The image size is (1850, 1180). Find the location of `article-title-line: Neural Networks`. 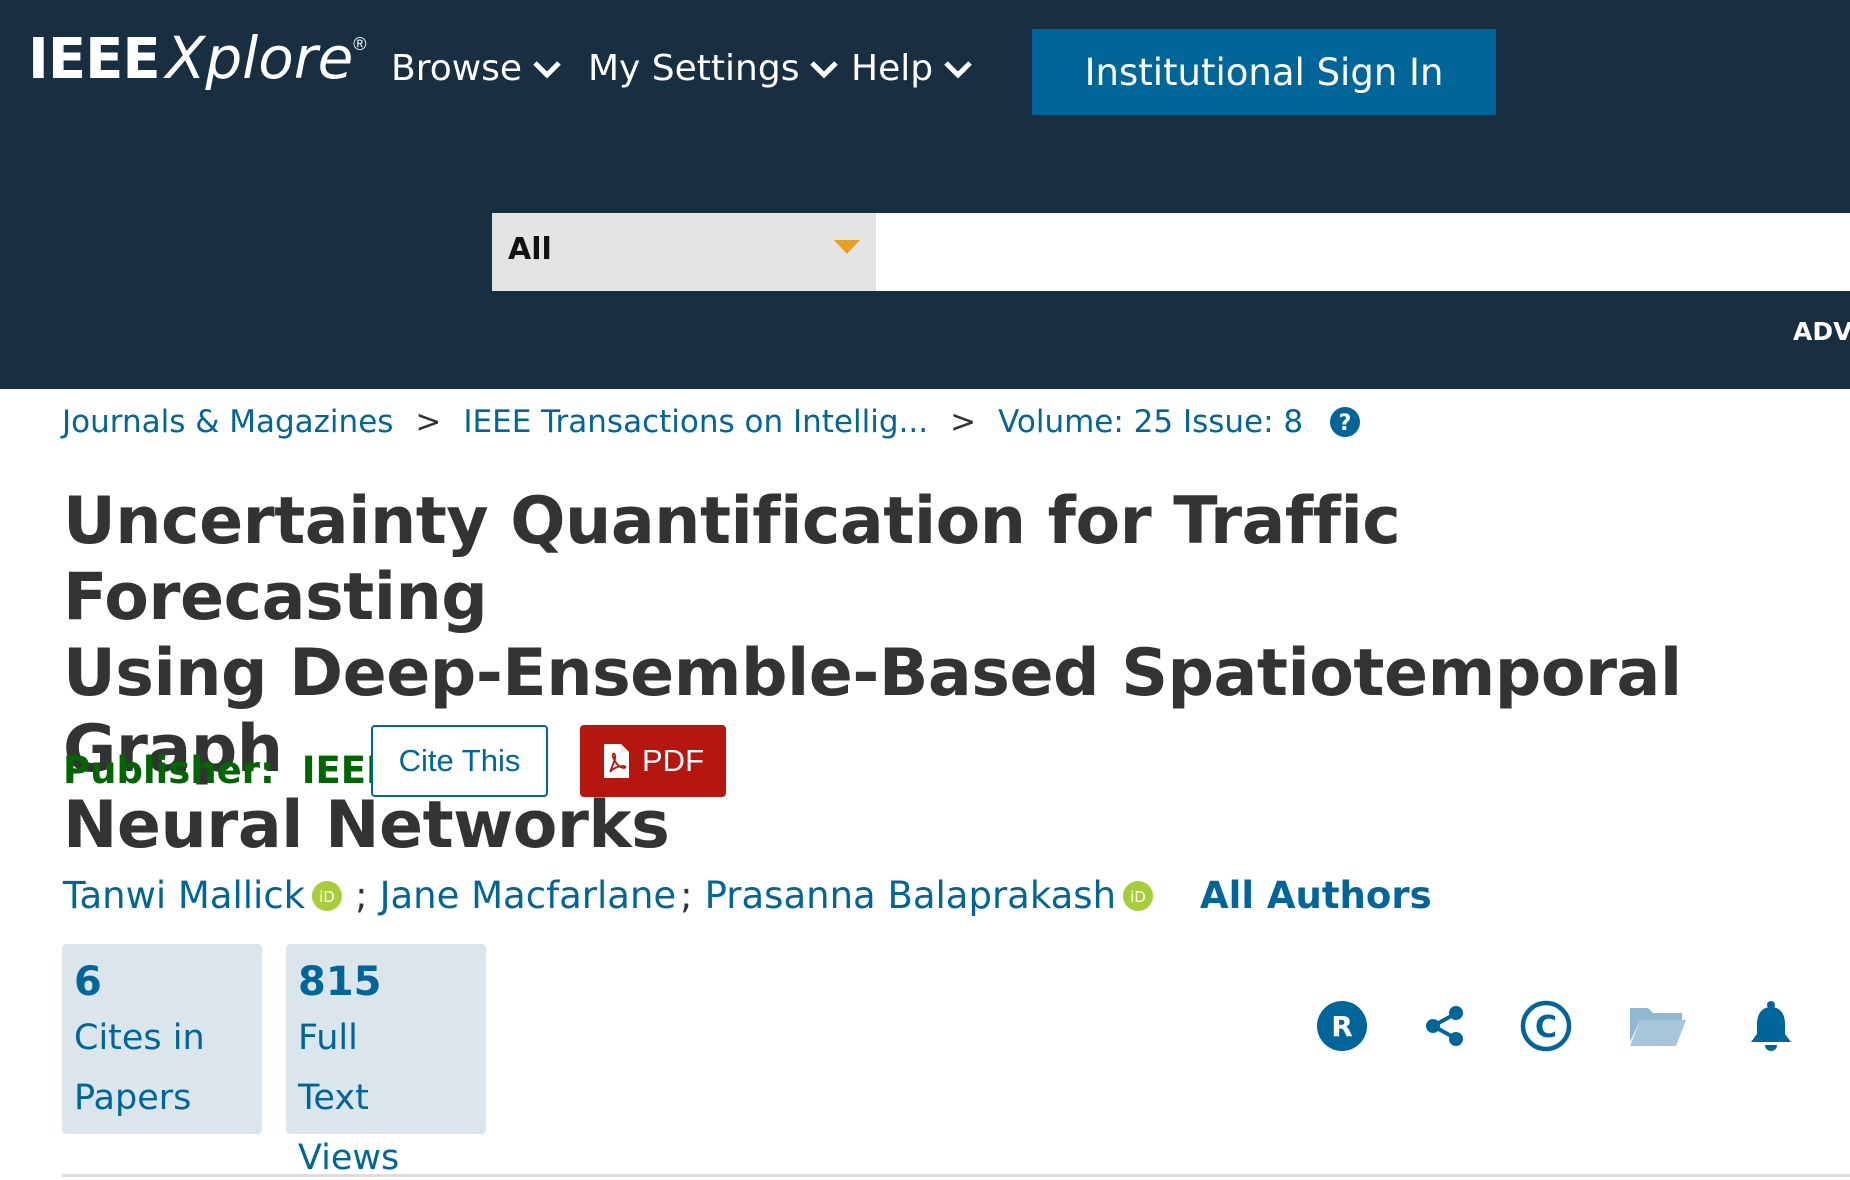

article-title-line: Neural Networks is located at coordinates (366, 825).